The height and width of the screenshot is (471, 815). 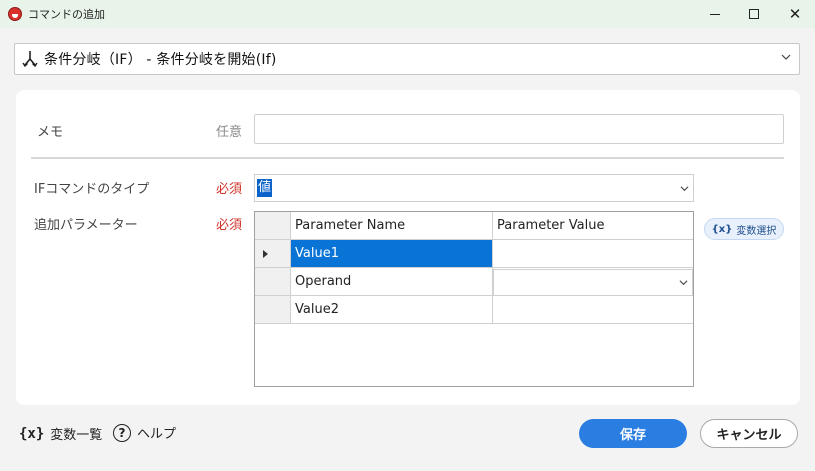 I want to click on grid-corner, so click(x=273, y=226).